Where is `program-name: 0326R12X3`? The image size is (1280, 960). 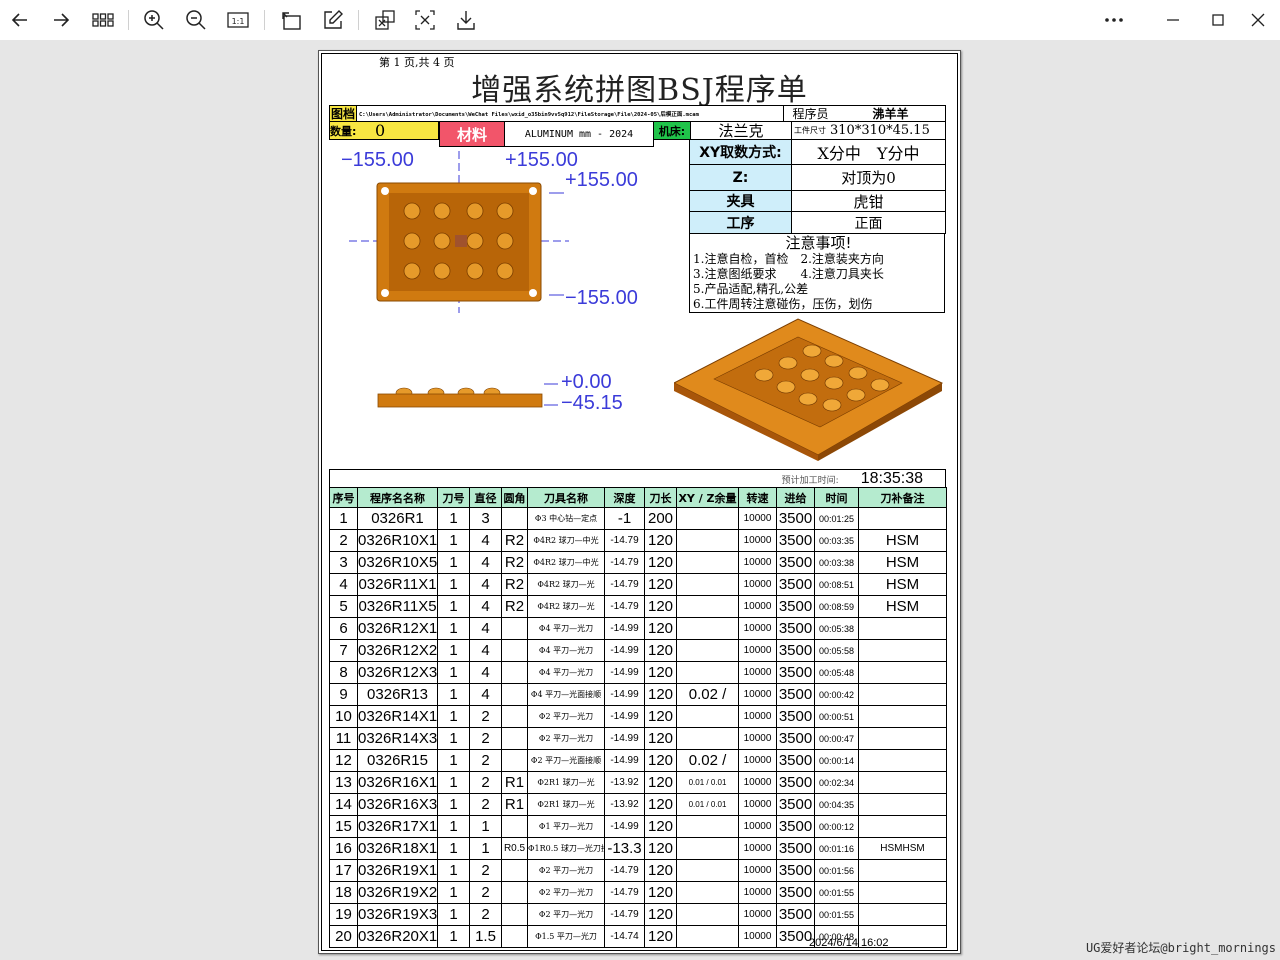 program-name: 0326R12X3 is located at coordinates (397, 672).